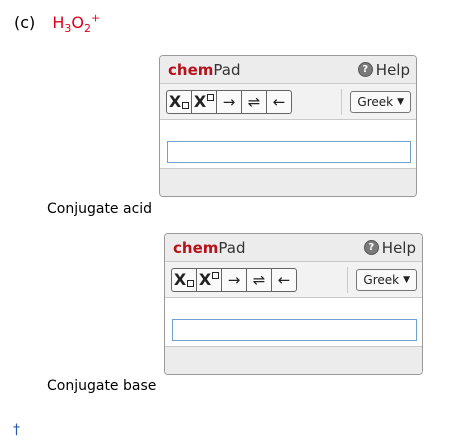 This screenshot has height=440, width=474. Describe the element at coordinates (25, 23) in the screenshot. I see `question-letter: (c)` at that location.